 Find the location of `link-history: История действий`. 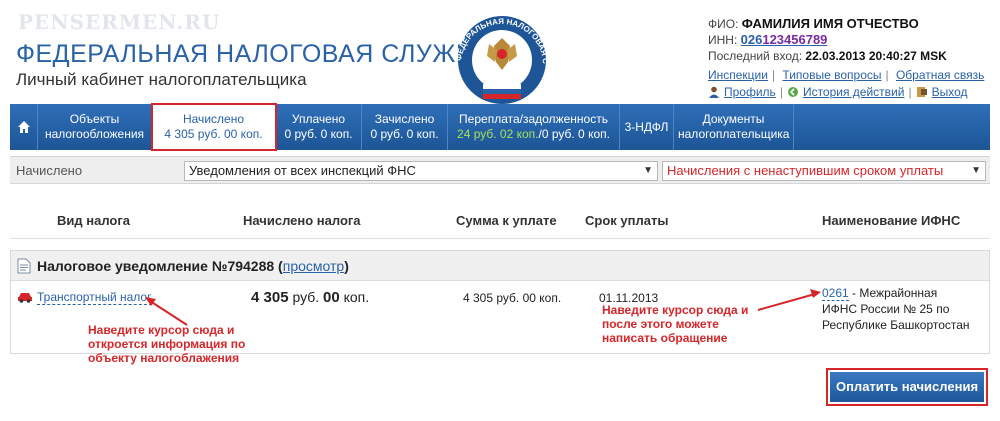

link-history: История действий is located at coordinates (854, 92).